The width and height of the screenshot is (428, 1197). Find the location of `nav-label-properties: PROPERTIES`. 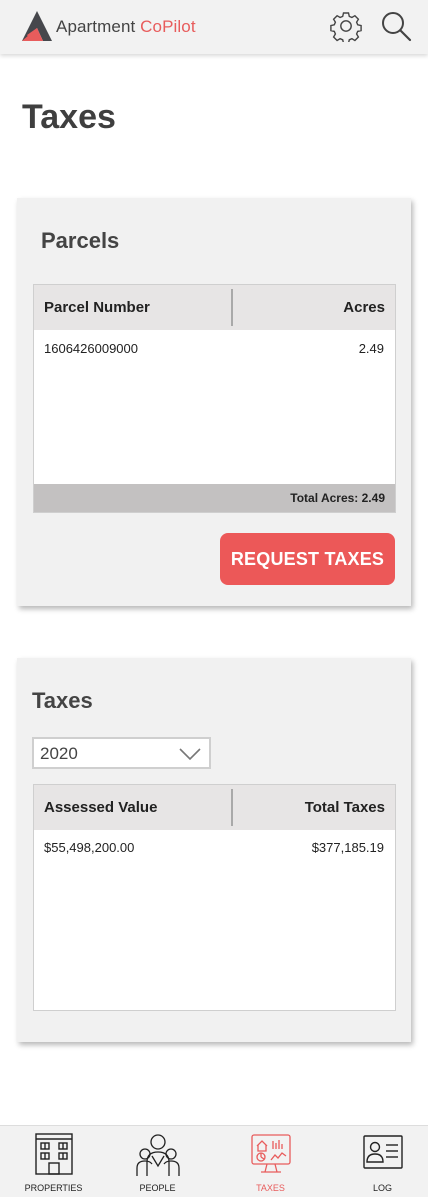

nav-label-properties: PROPERTIES is located at coordinates (53, 1188).